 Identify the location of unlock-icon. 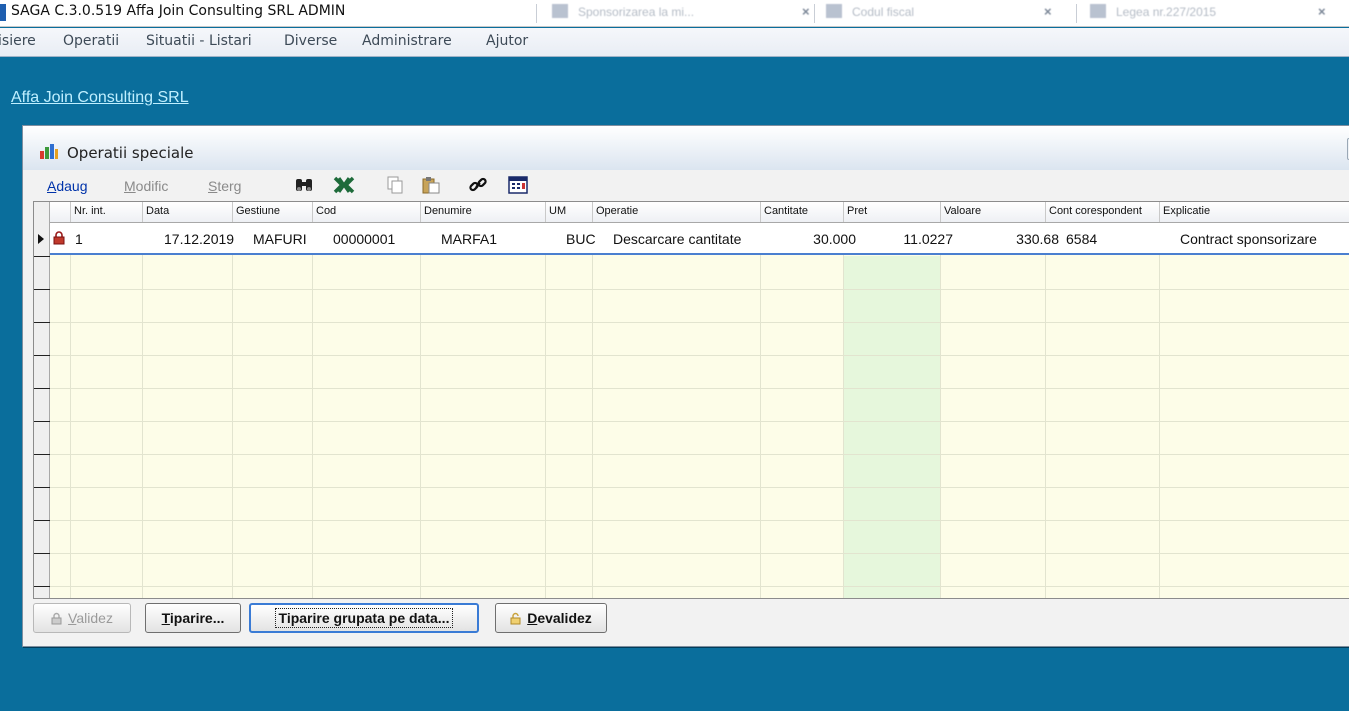
(515, 618).